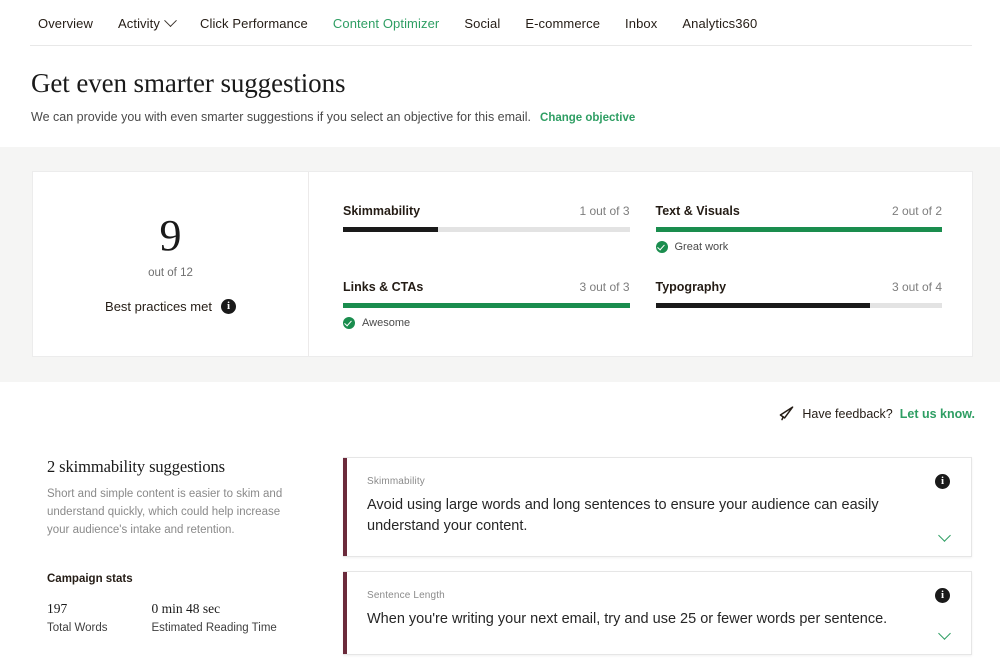  I want to click on nav-tab-overview: Overview, so click(65, 23).